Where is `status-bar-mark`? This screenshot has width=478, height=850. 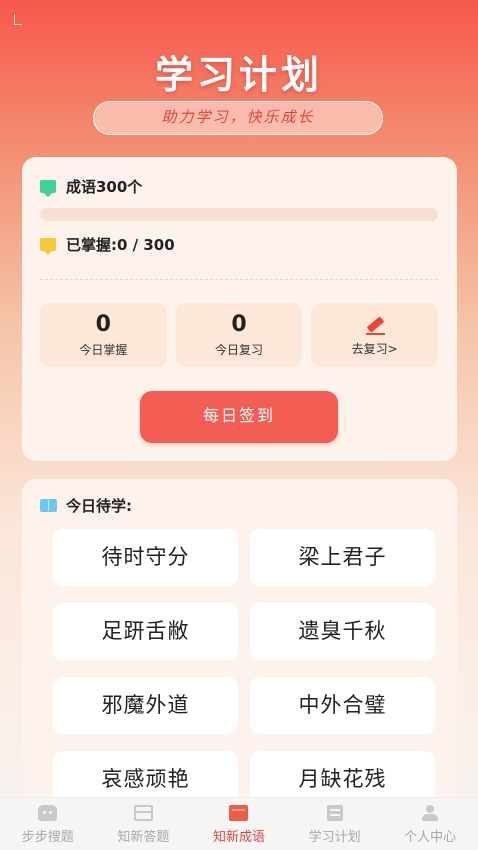
status-bar-mark is located at coordinates (18, 19).